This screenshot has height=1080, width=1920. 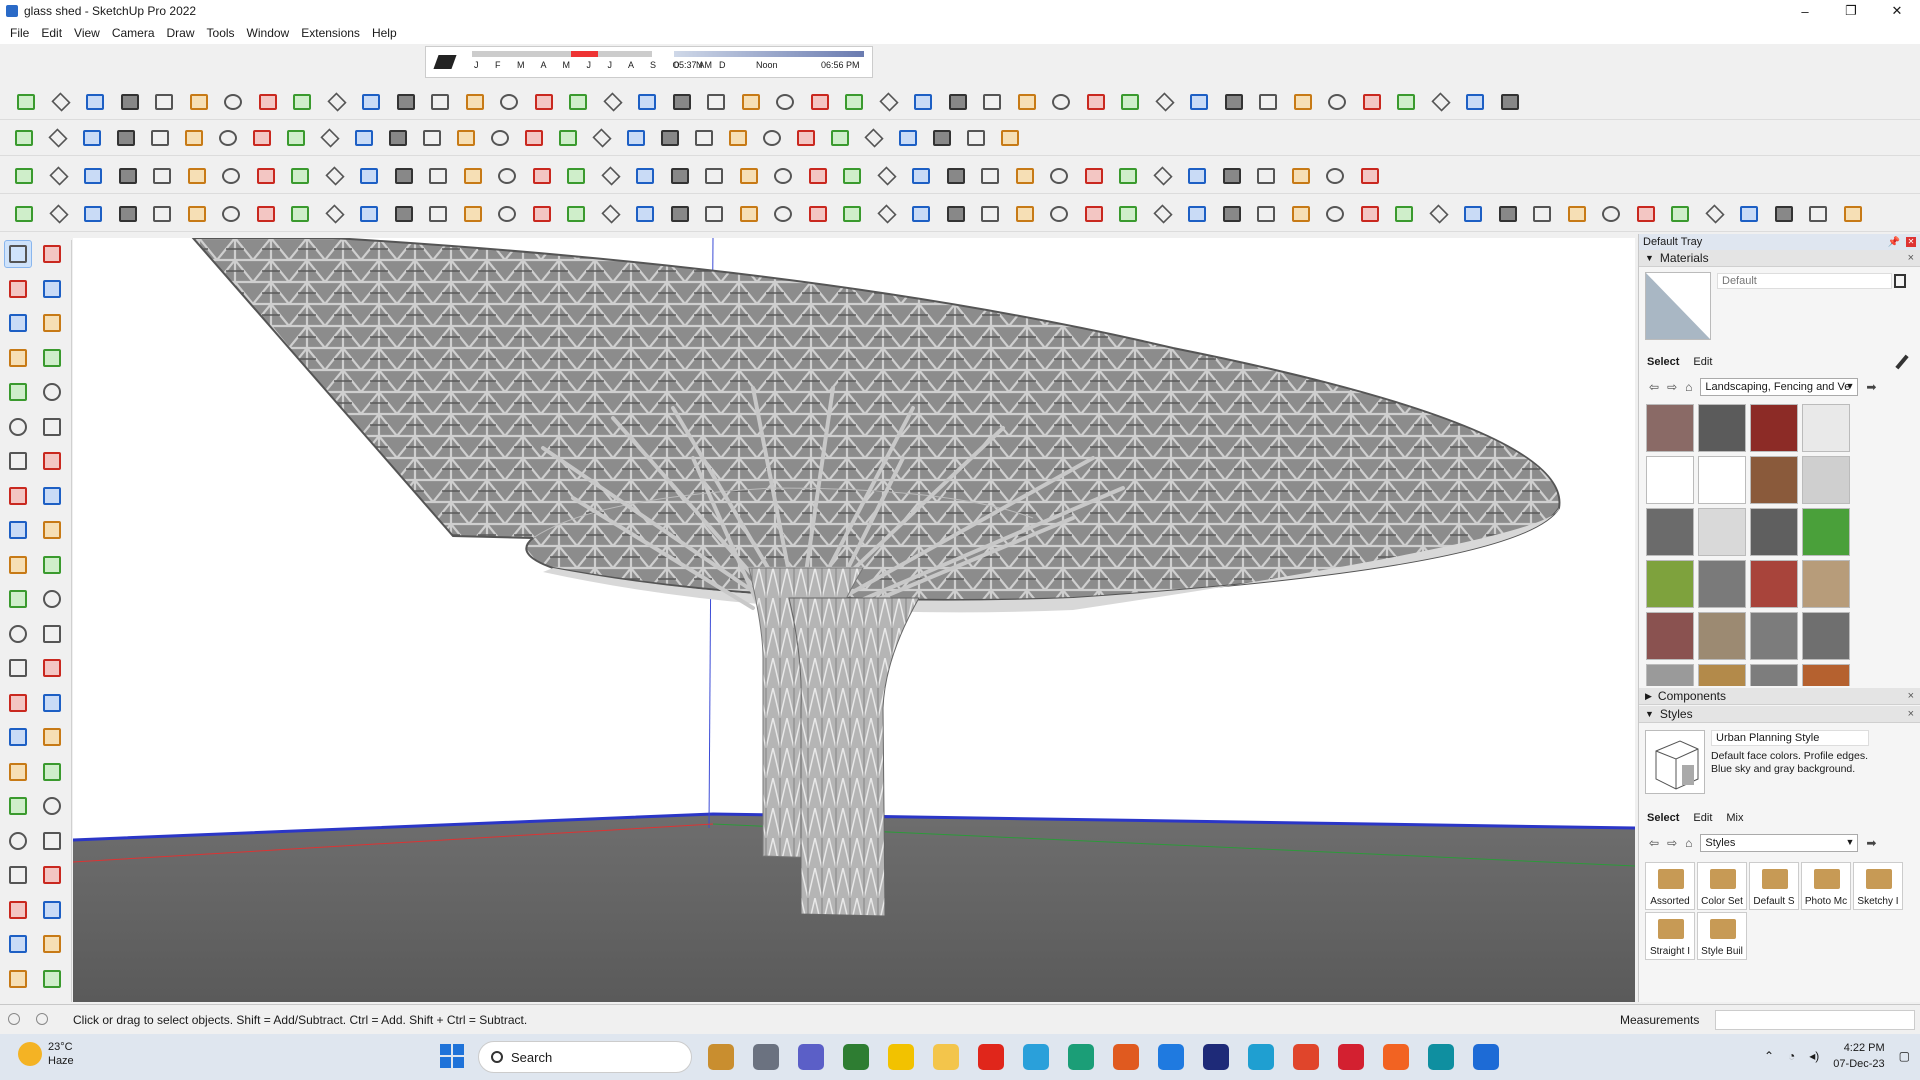 I want to click on components-close-icon: ×, so click(x=1911, y=696).